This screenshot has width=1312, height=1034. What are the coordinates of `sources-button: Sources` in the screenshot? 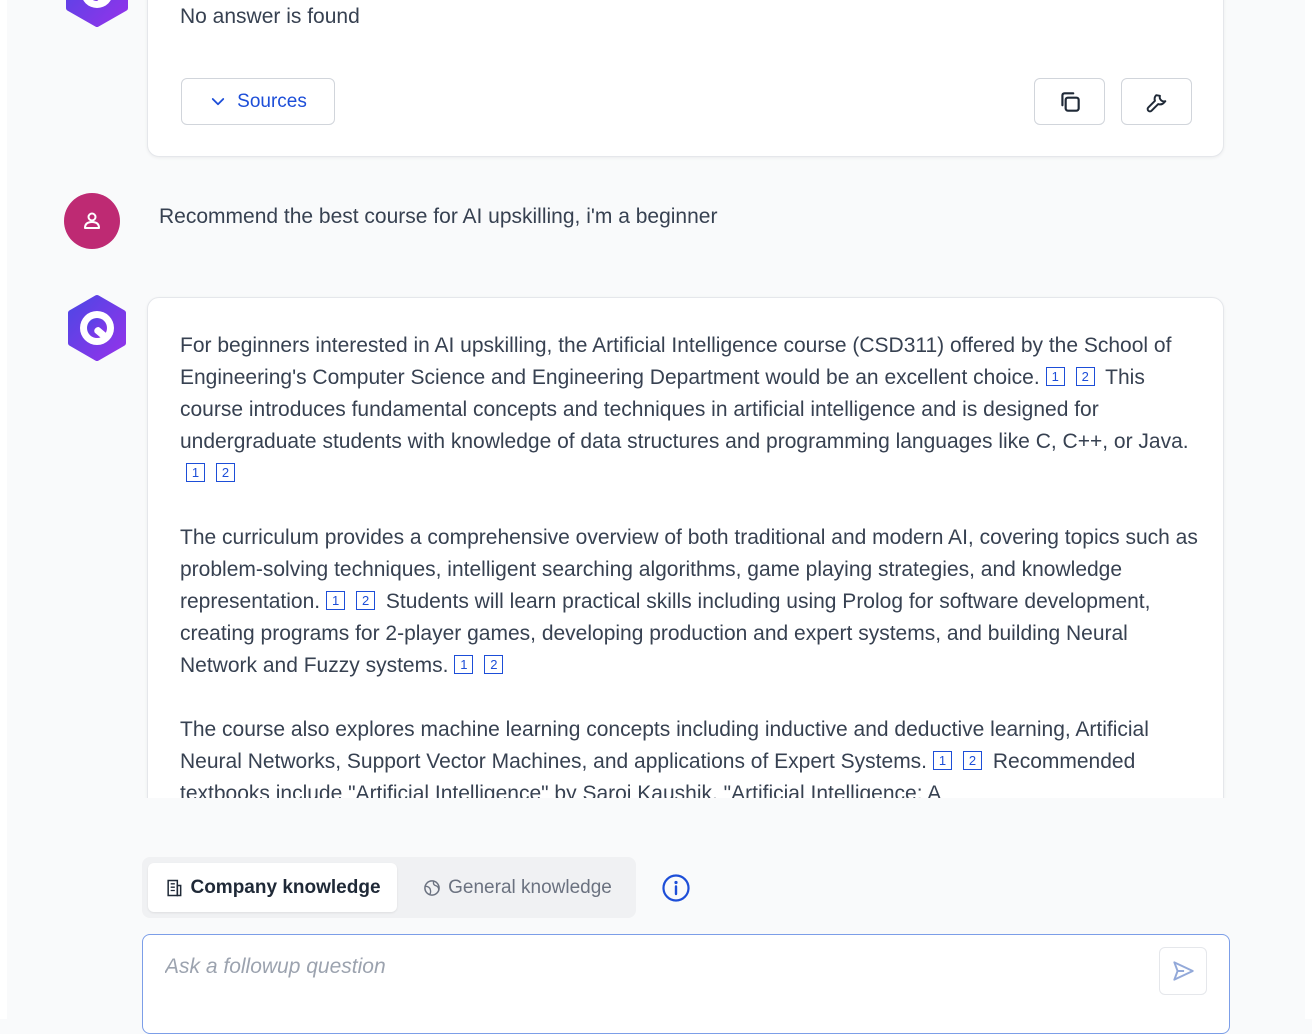 It's located at (258, 101).